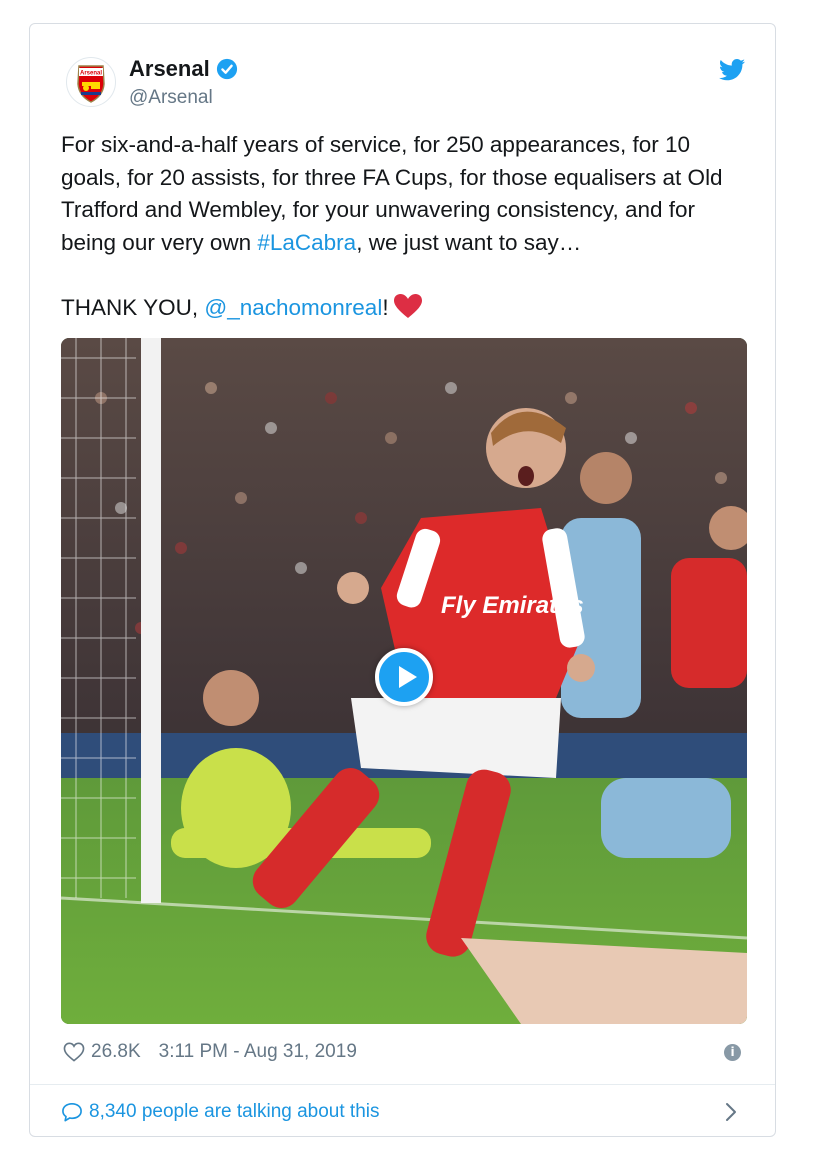 Image resolution: width=824 pixels, height=1158 pixels. I want to click on footer-divider, so click(402, 1084).